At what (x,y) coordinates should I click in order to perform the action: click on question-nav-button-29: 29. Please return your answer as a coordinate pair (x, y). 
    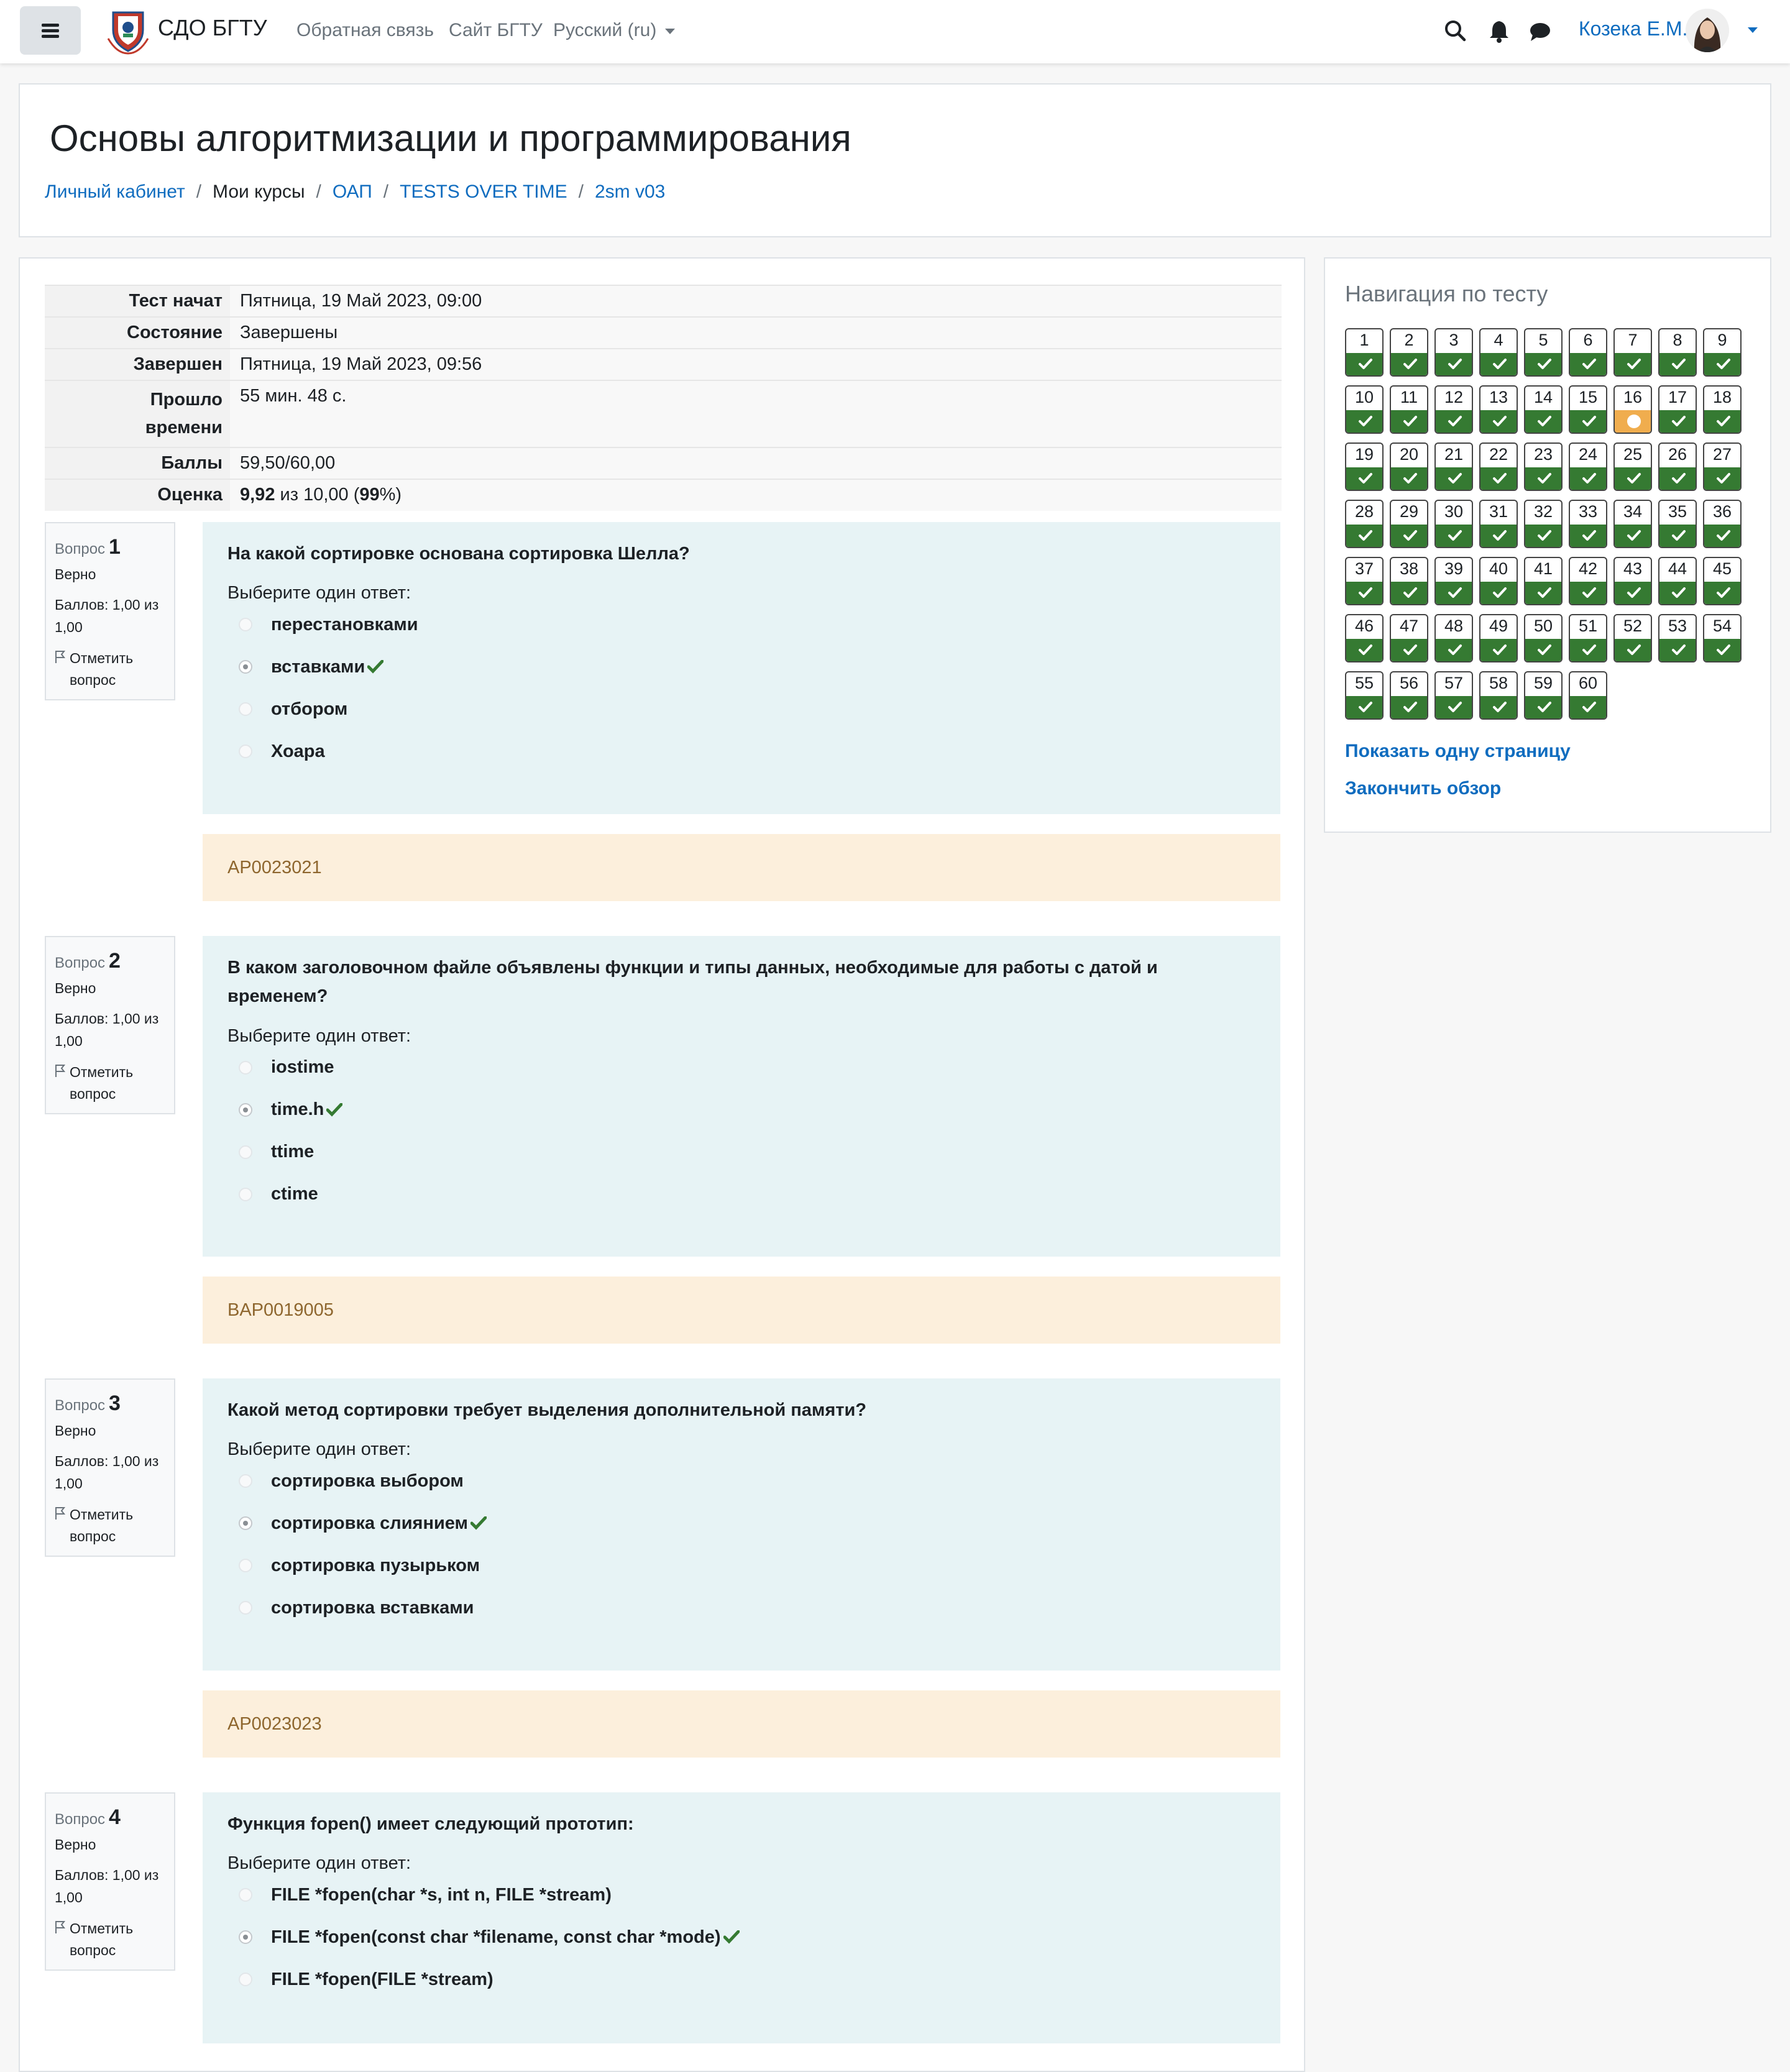
    Looking at the image, I should click on (1409, 524).